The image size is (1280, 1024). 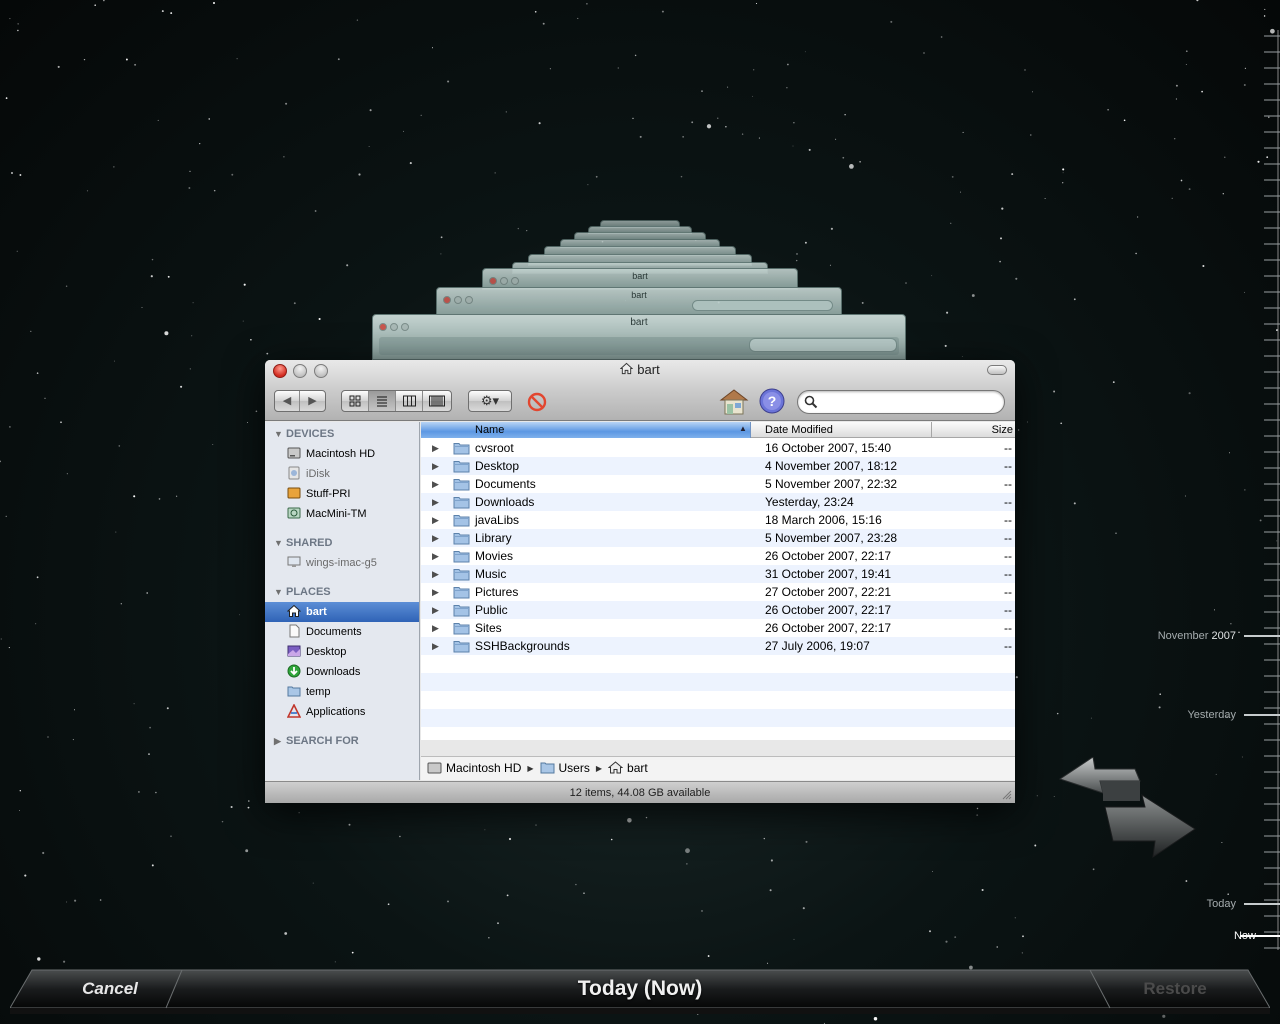 What do you see at coordinates (312, 401) in the screenshot?
I see `forward-button: ▶` at bounding box center [312, 401].